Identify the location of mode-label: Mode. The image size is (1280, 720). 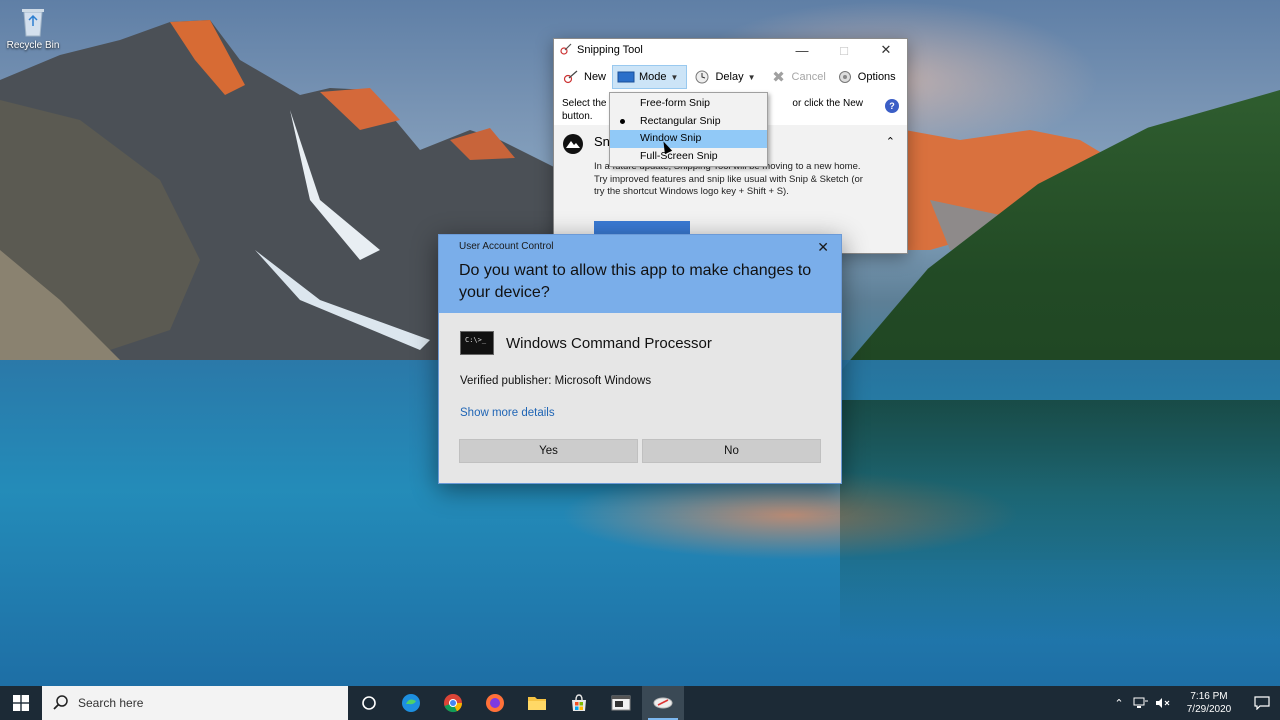
(653, 77).